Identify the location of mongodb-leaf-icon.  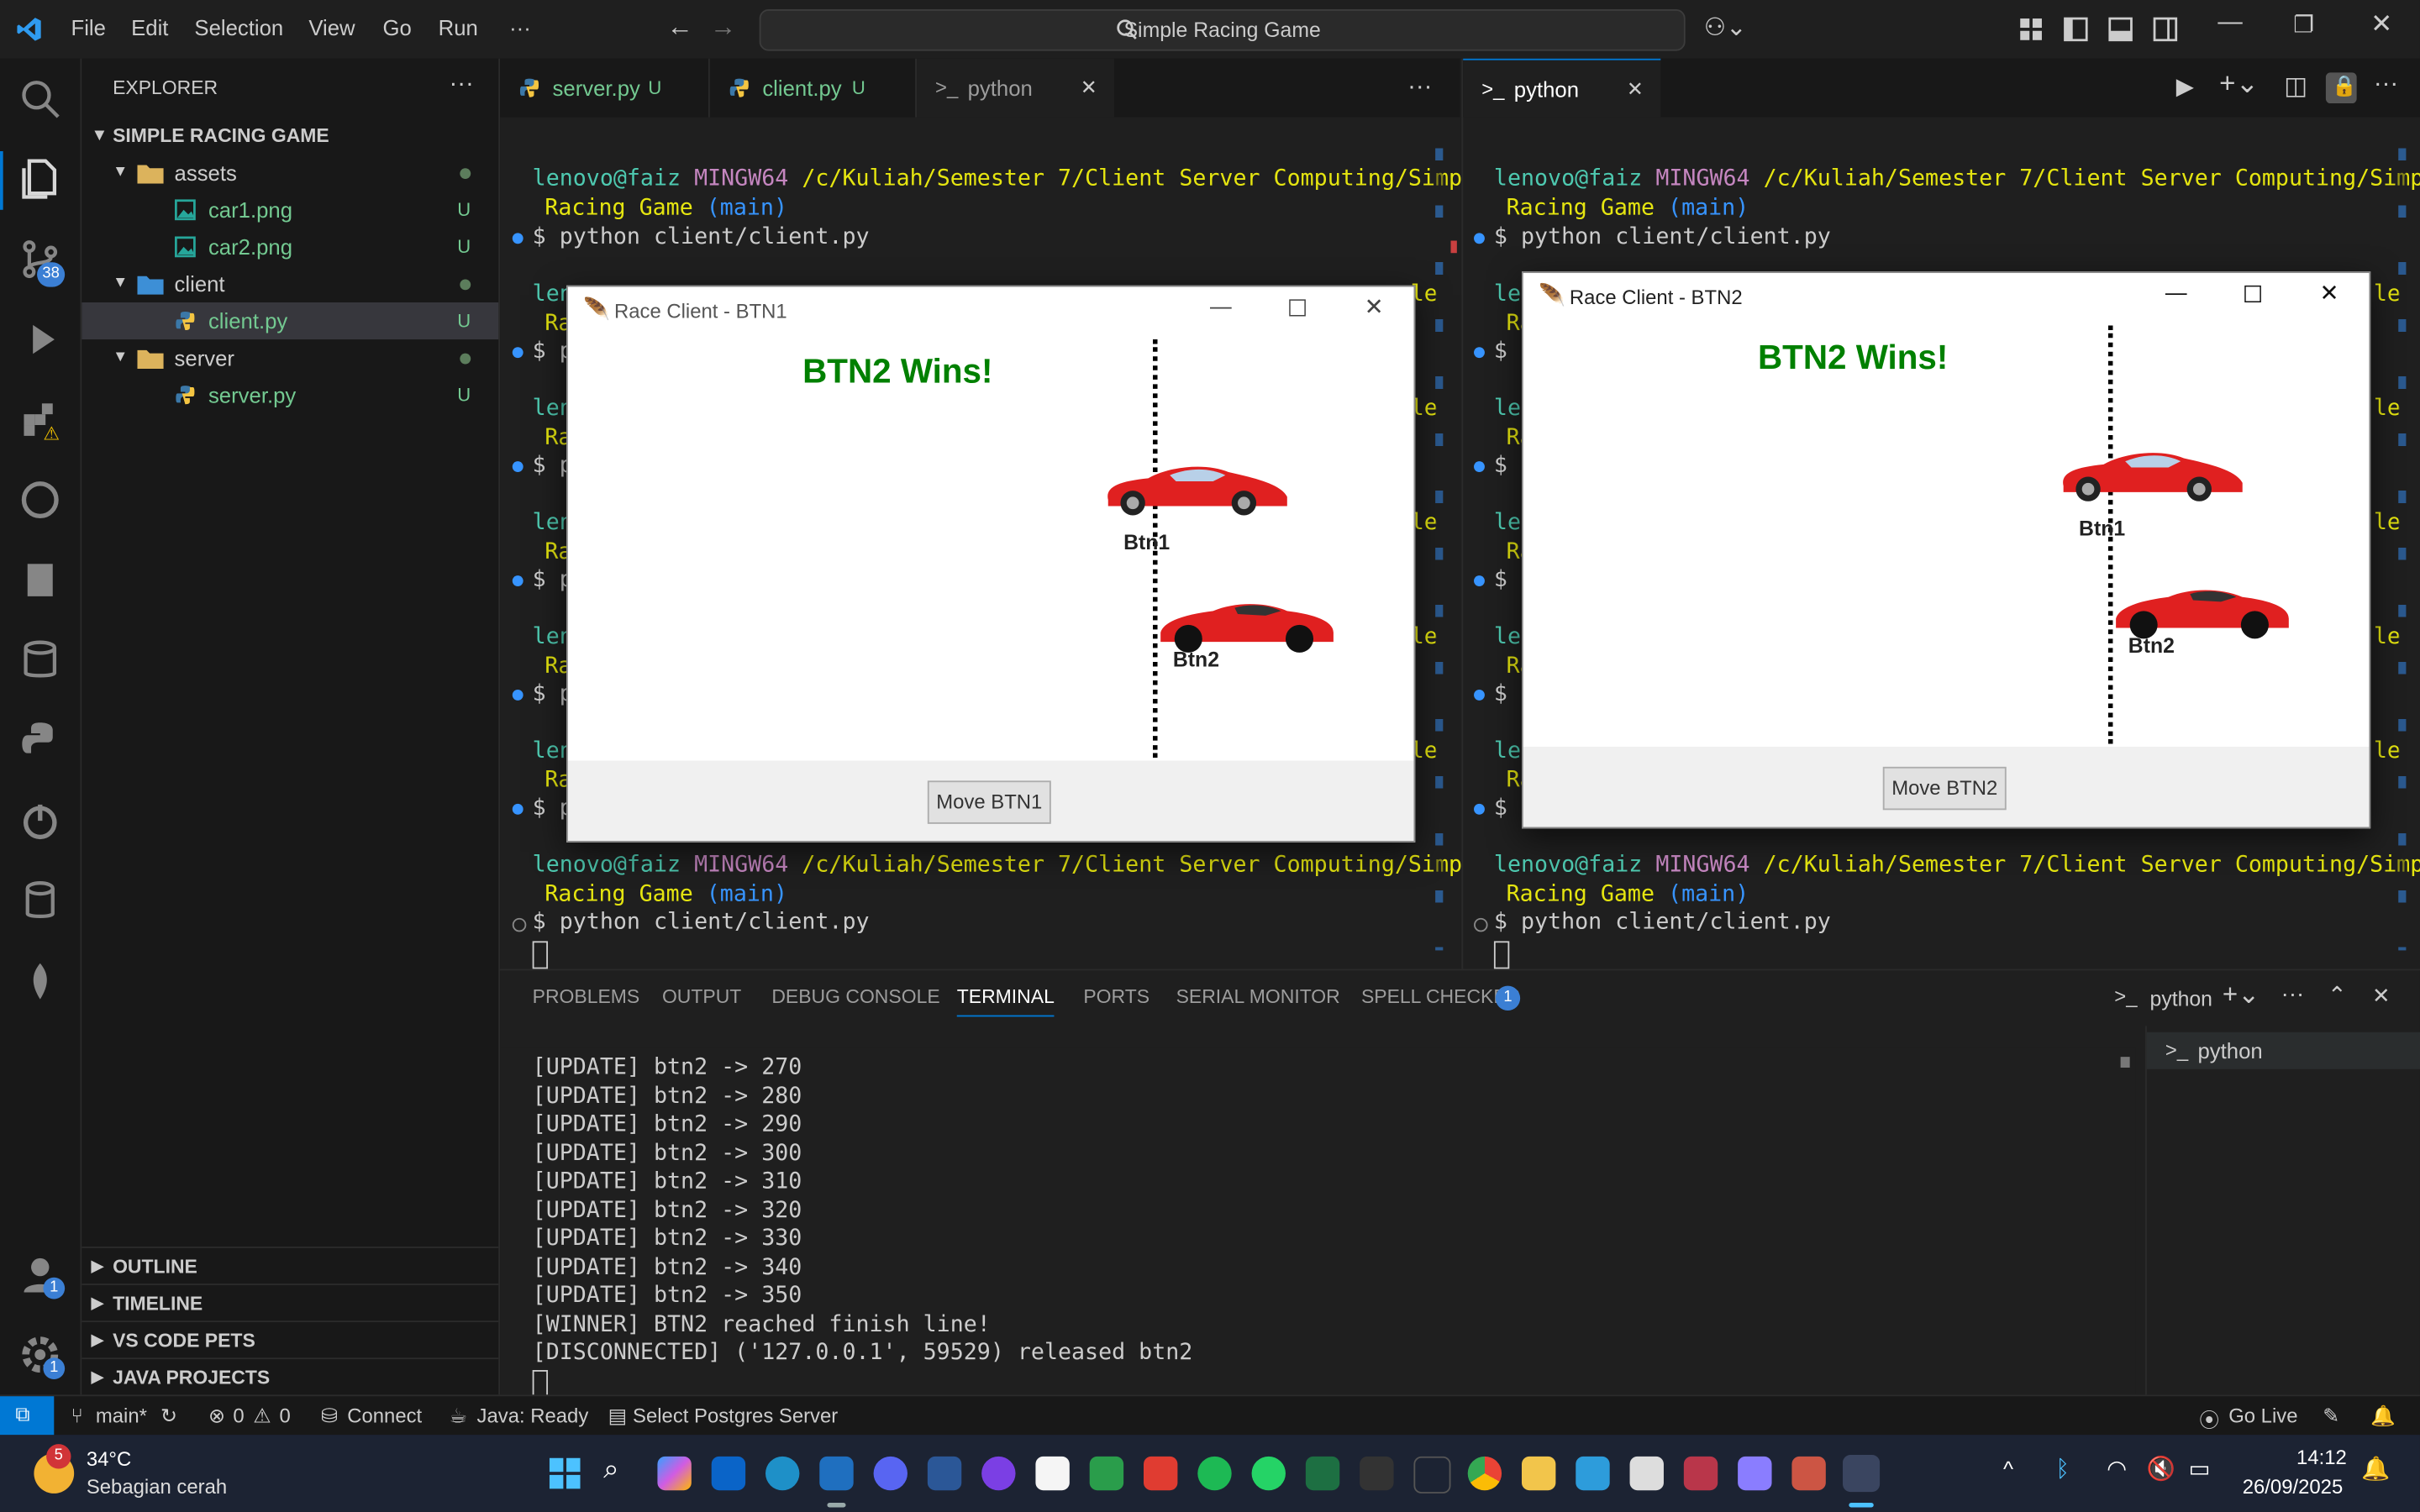
(39, 980).